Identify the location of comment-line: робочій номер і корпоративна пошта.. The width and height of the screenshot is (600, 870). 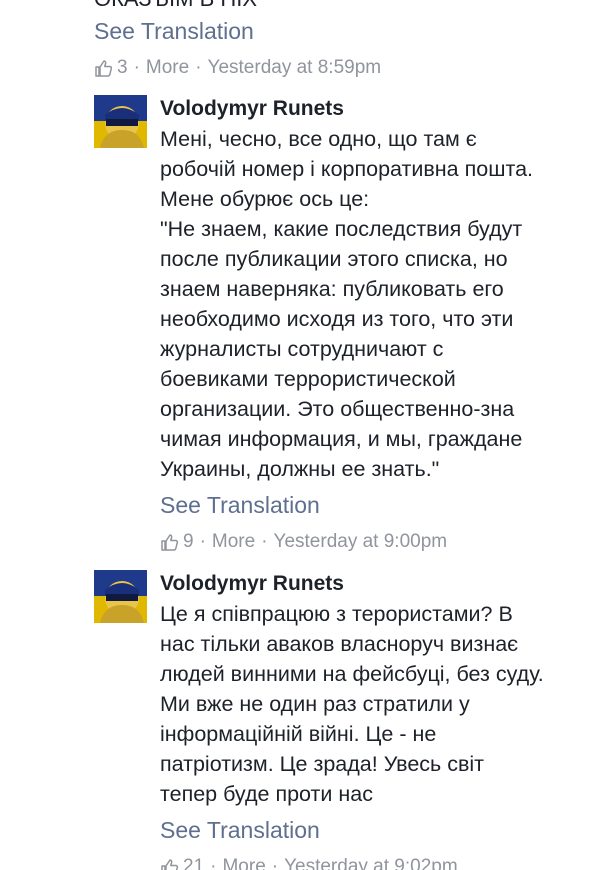
(346, 169).